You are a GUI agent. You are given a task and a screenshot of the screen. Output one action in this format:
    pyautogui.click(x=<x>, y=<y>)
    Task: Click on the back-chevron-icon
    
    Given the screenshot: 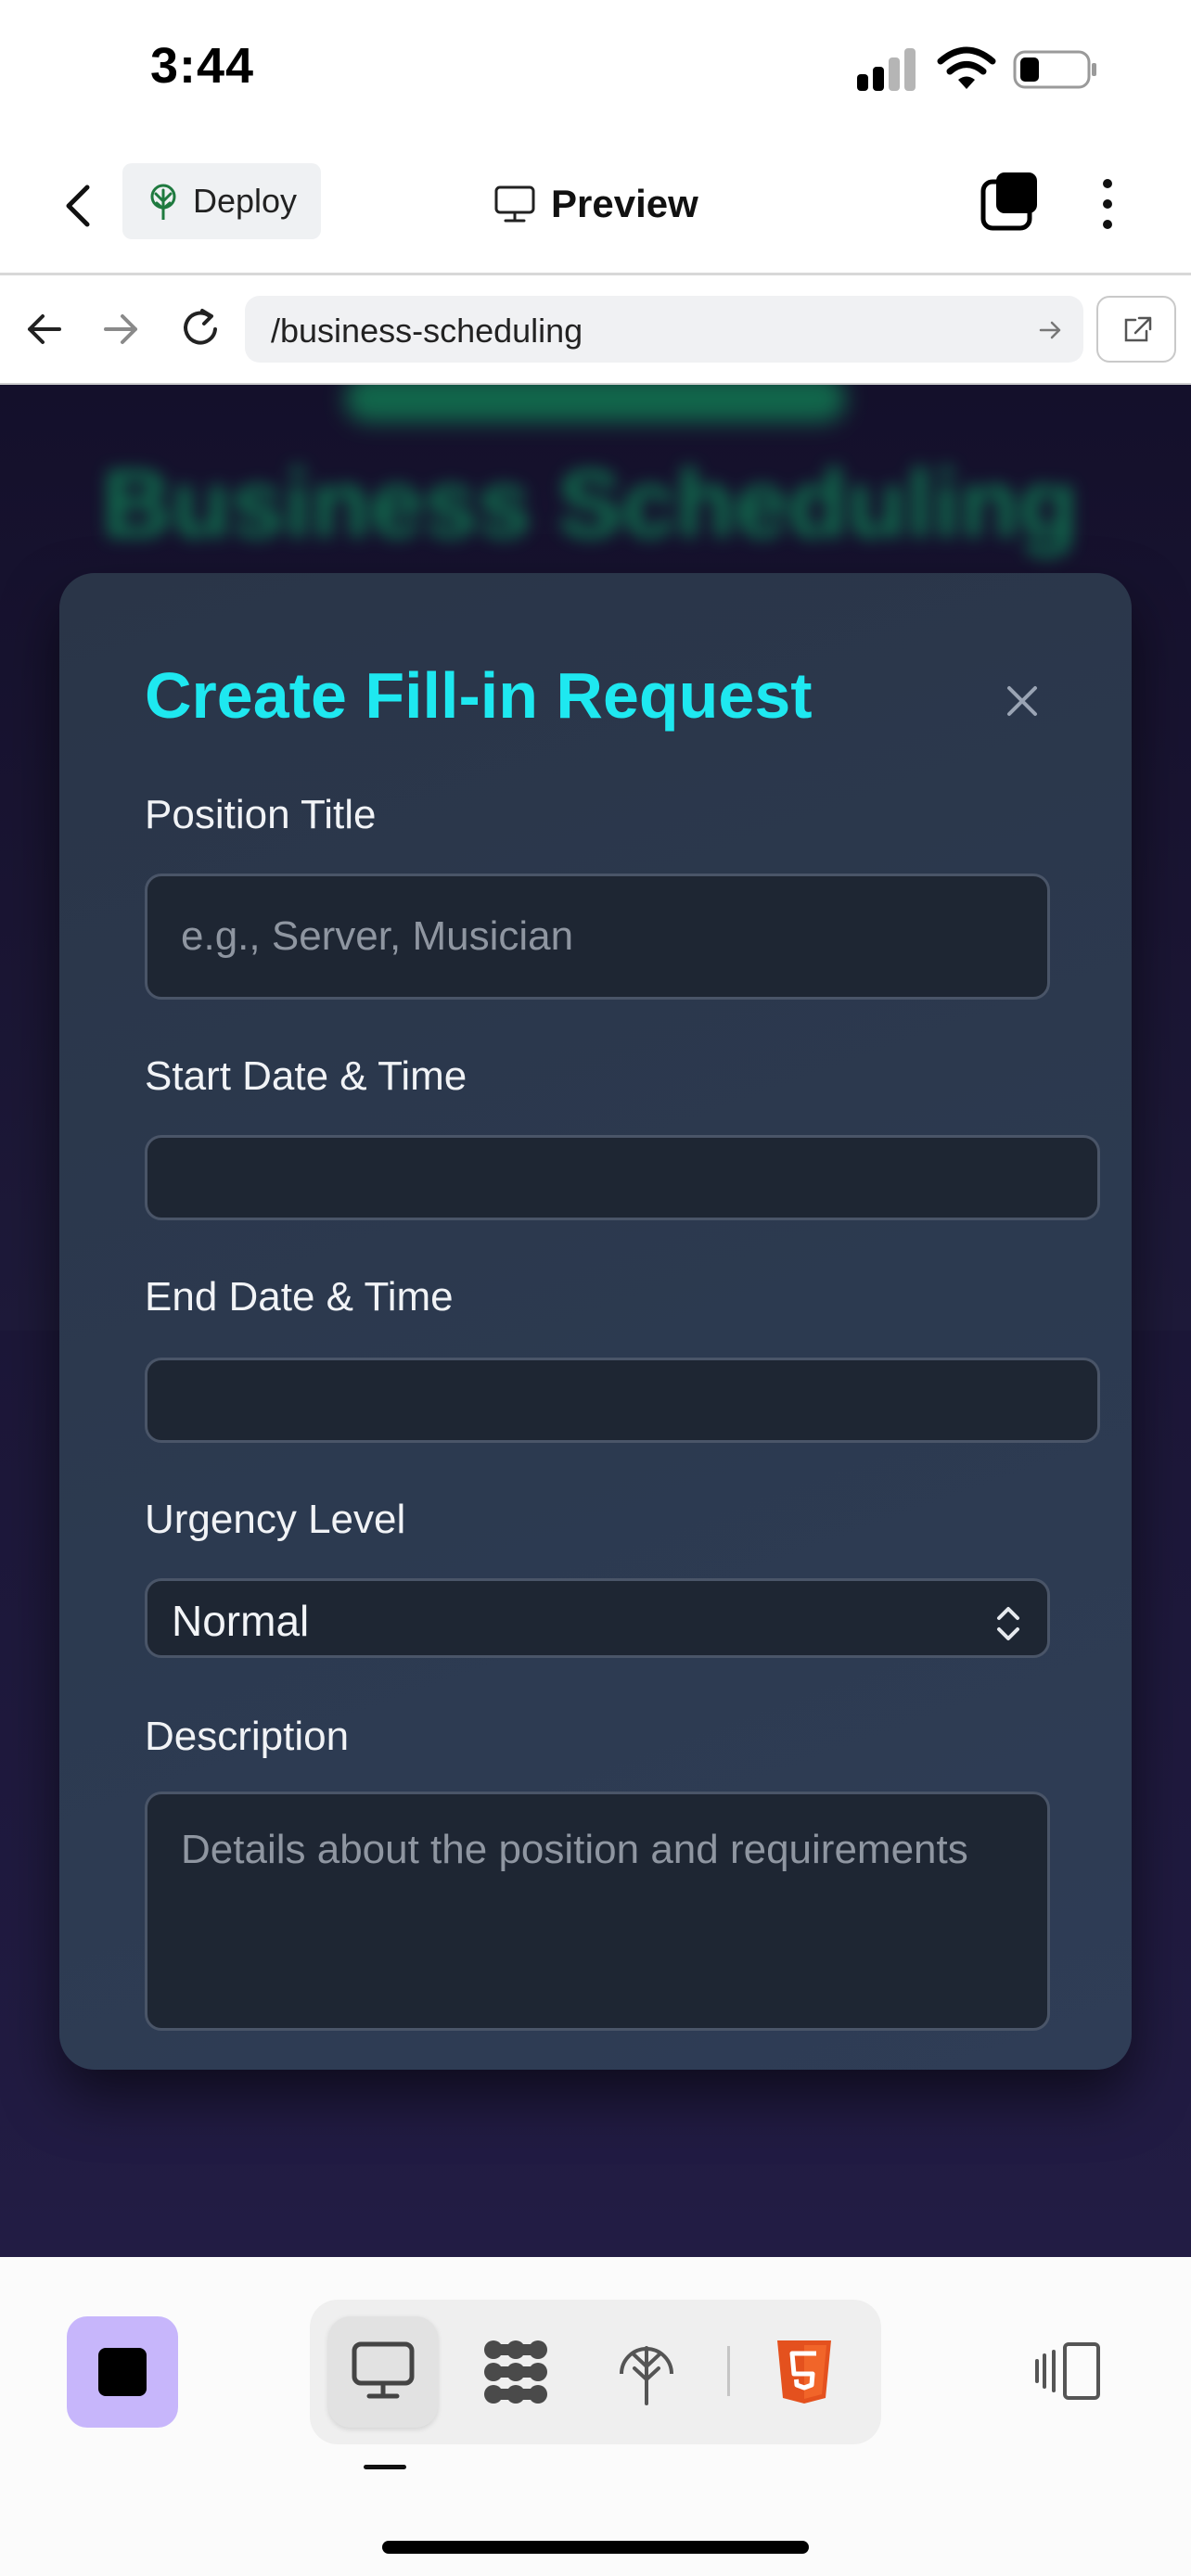 What is the action you would take?
    pyautogui.click(x=80, y=206)
    